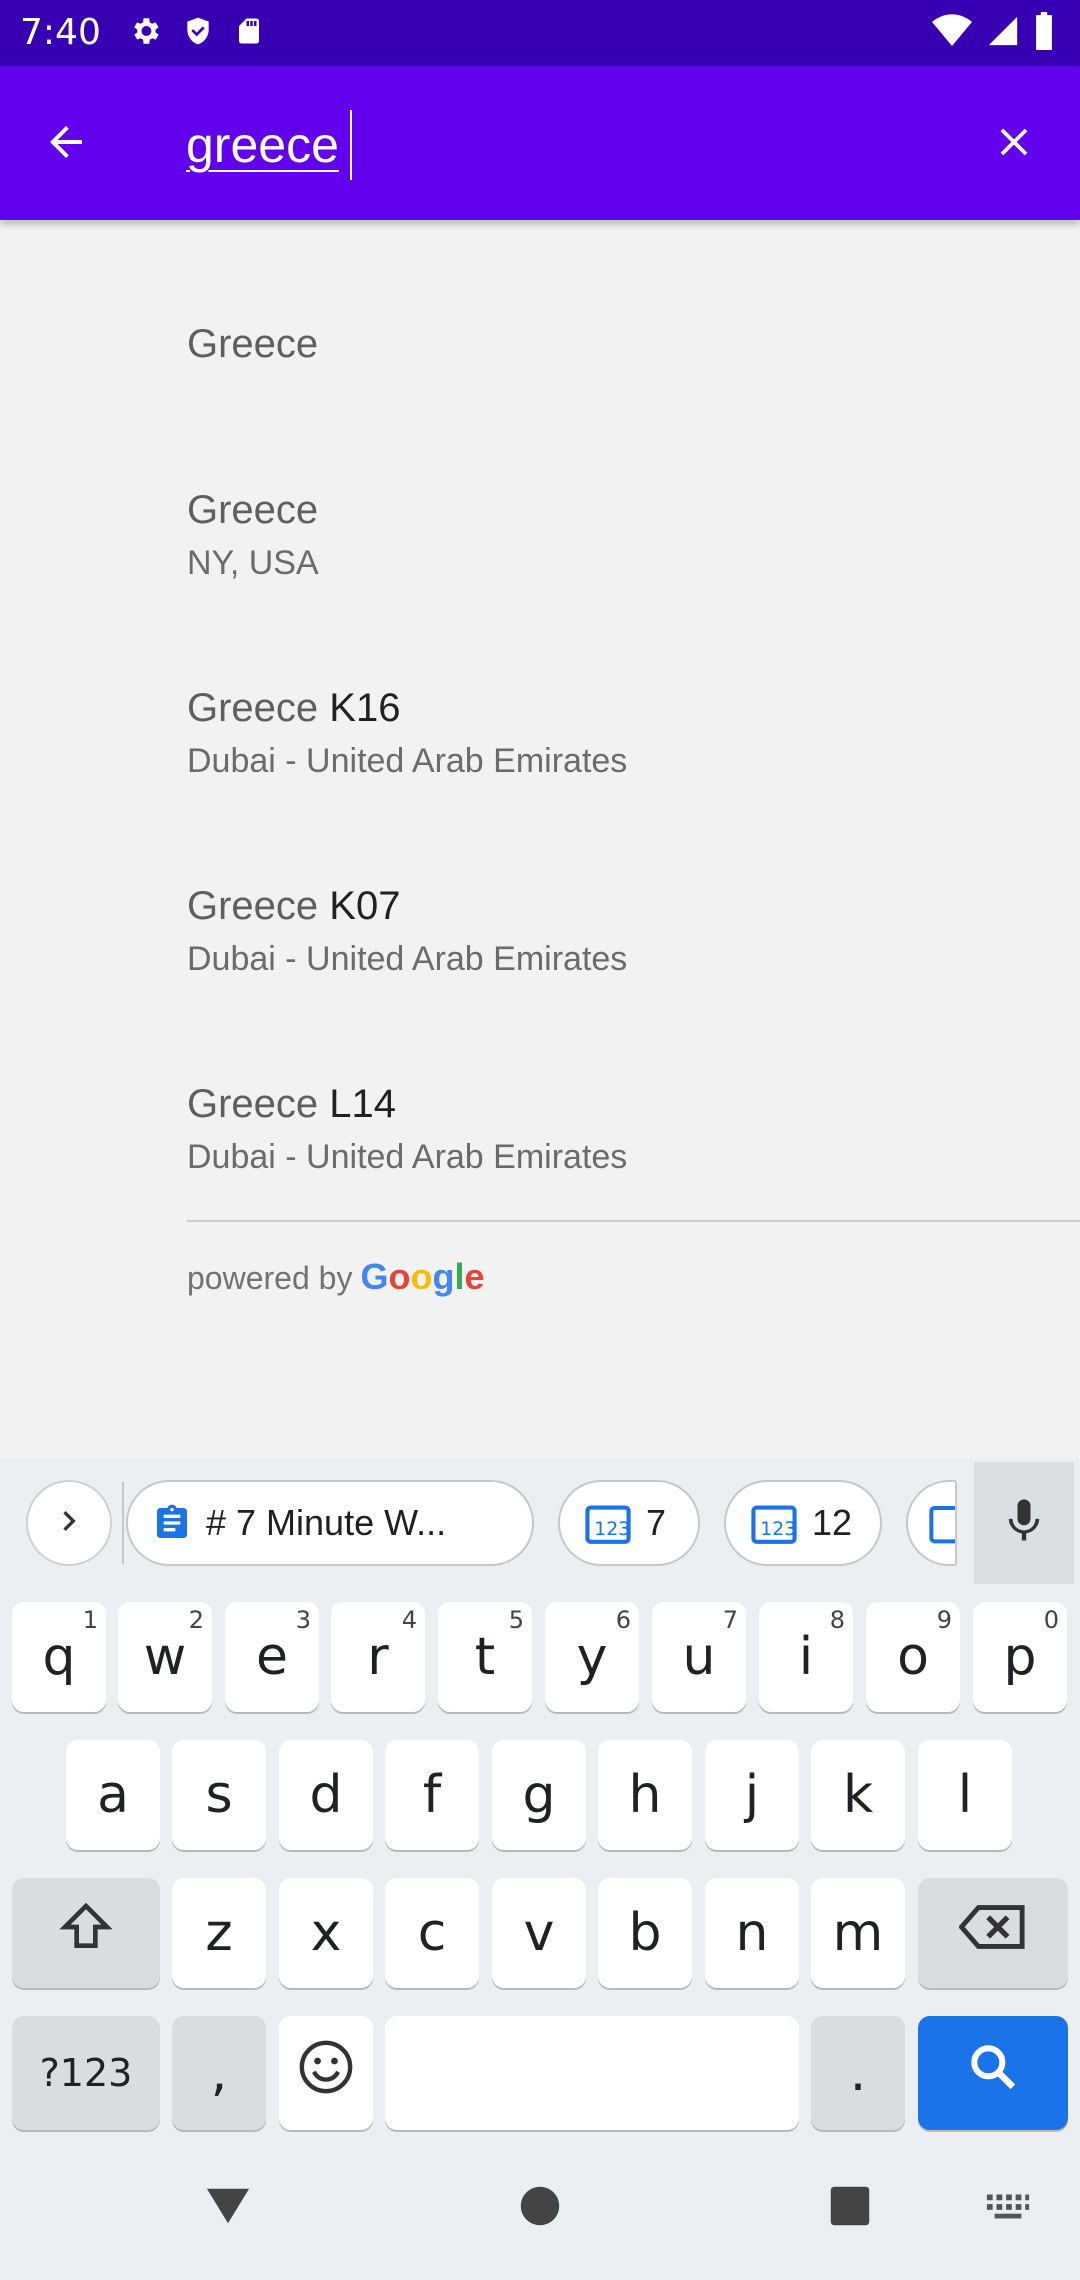 This screenshot has height=2280, width=1080. I want to click on key-u: u7, so click(699, 1657).